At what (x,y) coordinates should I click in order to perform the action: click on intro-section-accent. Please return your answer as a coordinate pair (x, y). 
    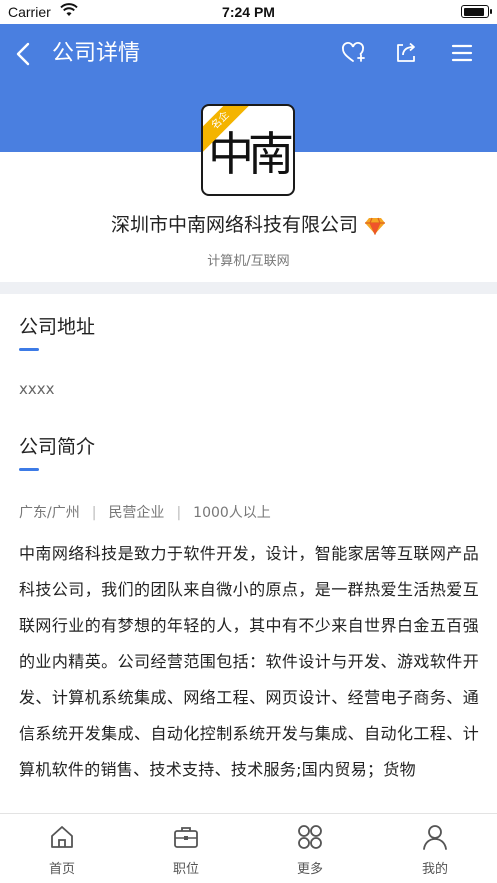
    Looking at the image, I should click on (29, 469).